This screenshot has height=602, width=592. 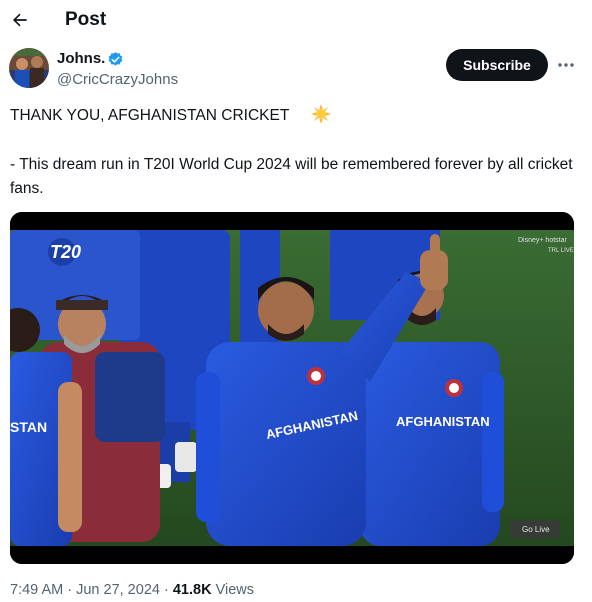 I want to click on more-icon, so click(x=566, y=65).